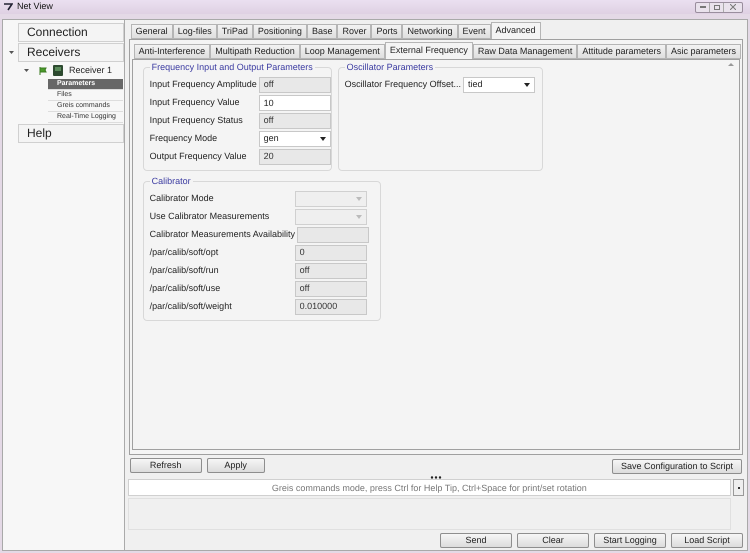 Image resolution: width=750 pixels, height=553 pixels. Describe the element at coordinates (429, 487) in the screenshot. I see `command-field: Greis commands mode, press Ctrl for Help Tip, Ctrl+Space for print/set rotation` at that location.